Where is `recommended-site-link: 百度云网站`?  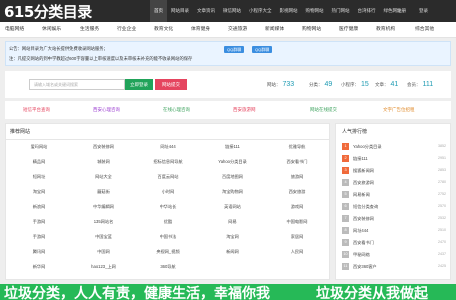 recommended-site-link: 百度云网站 is located at coordinates (168, 177).